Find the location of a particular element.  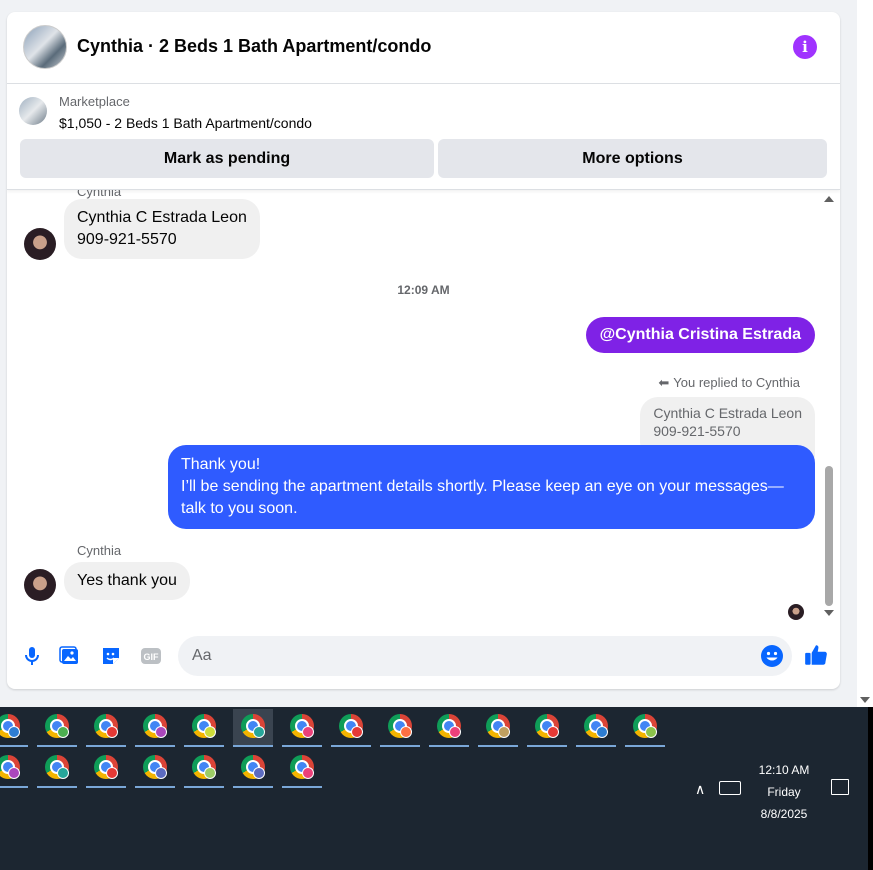

image-icon is located at coordinates (70, 656).